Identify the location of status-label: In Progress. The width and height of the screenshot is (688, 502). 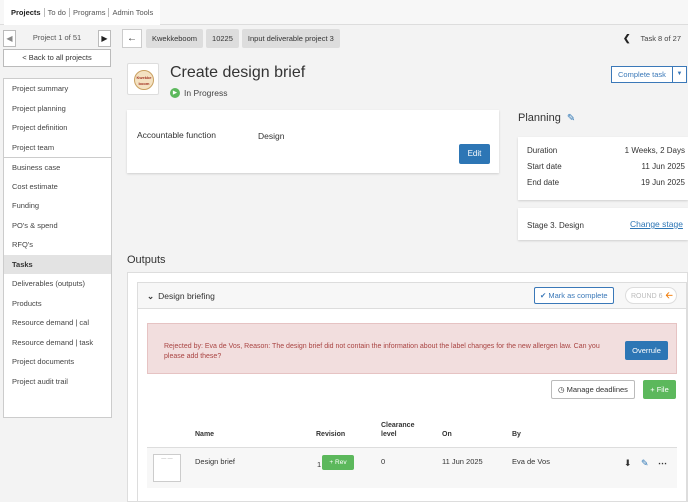
(206, 93).